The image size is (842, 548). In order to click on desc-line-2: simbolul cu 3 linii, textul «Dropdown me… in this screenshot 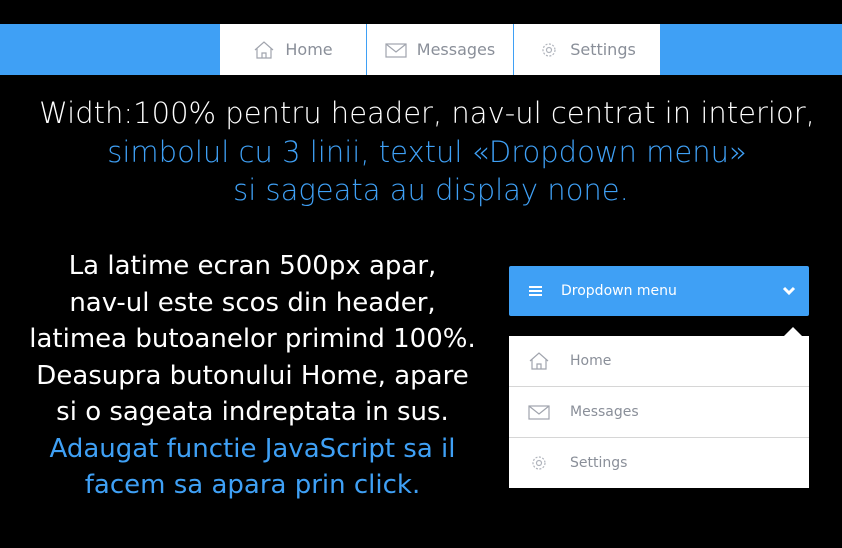, I will do `click(427, 152)`.